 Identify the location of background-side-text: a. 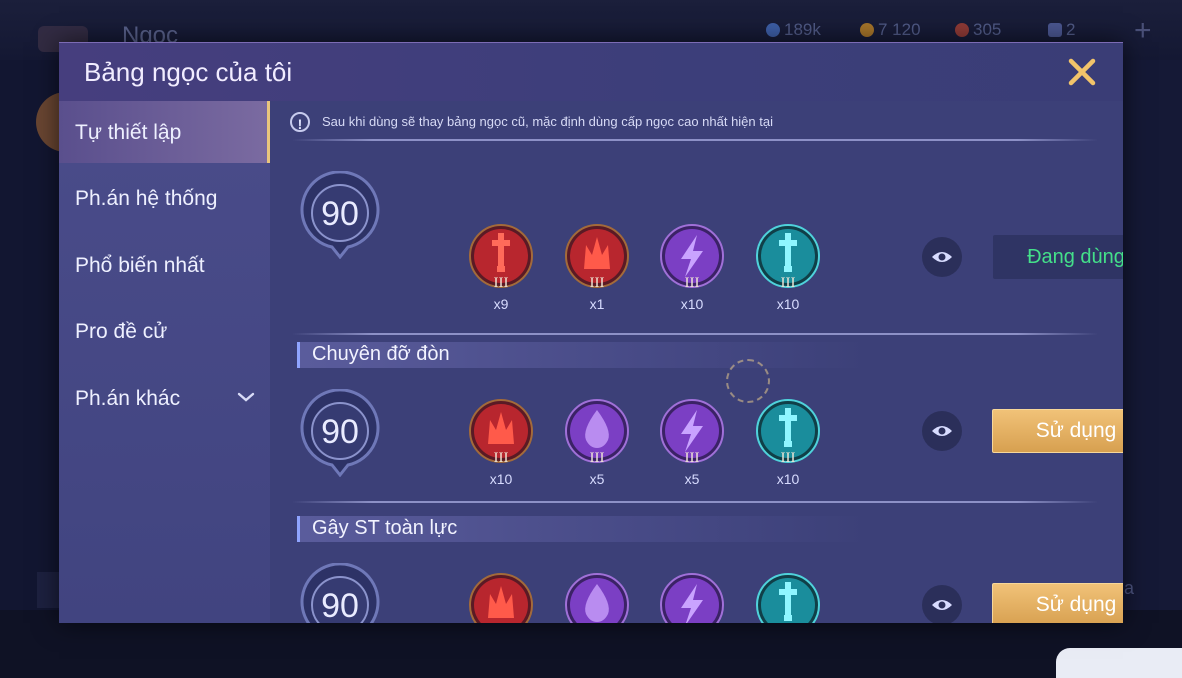
(1129, 588).